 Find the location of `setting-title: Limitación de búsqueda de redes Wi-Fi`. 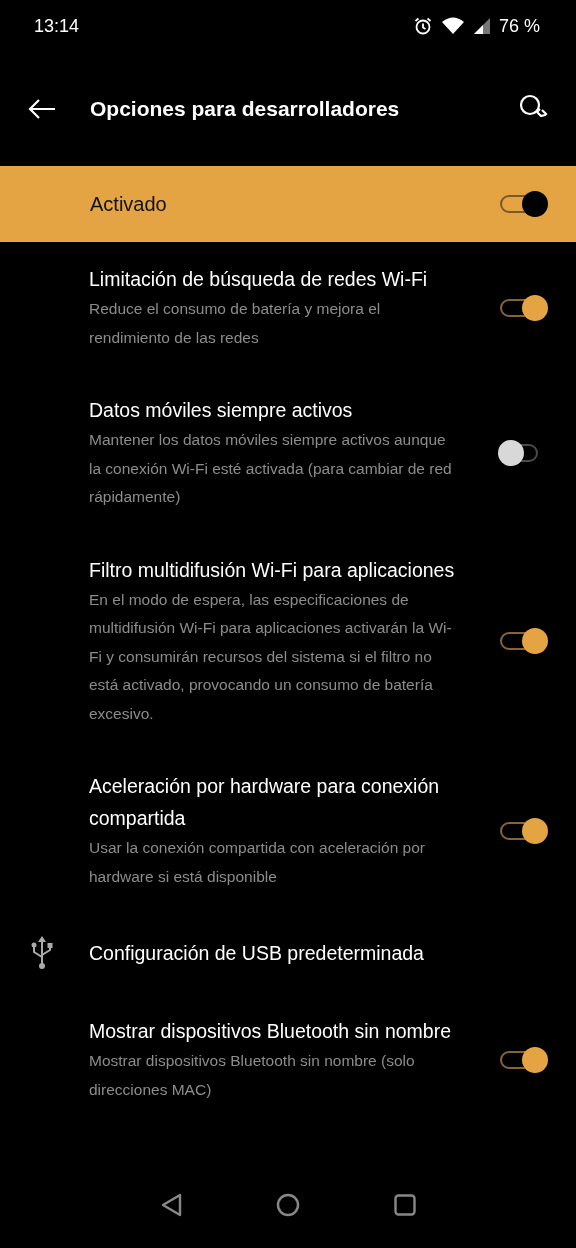

setting-title: Limitación de búsqueda de redes Wi-Fi is located at coordinates (259, 279).